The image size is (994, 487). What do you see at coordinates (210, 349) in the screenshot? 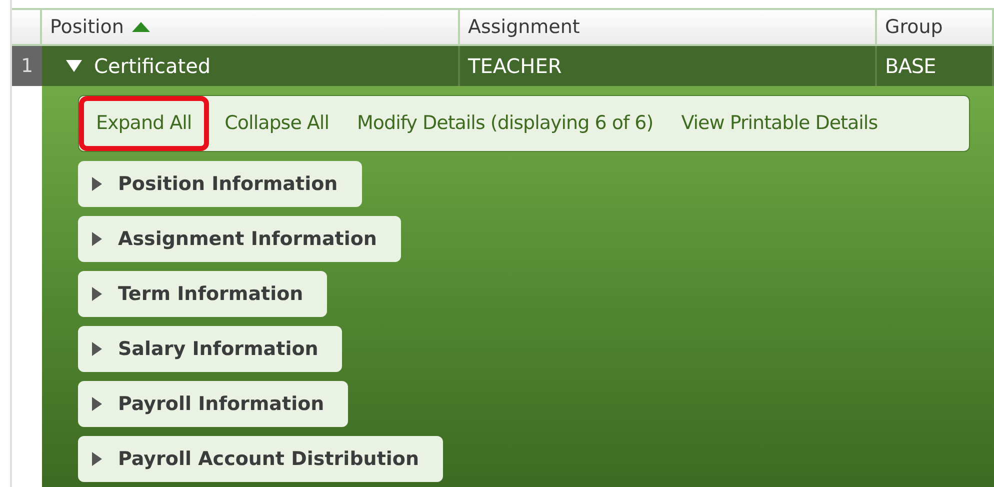
I see `section-header: Salary Information` at bounding box center [210, 349].